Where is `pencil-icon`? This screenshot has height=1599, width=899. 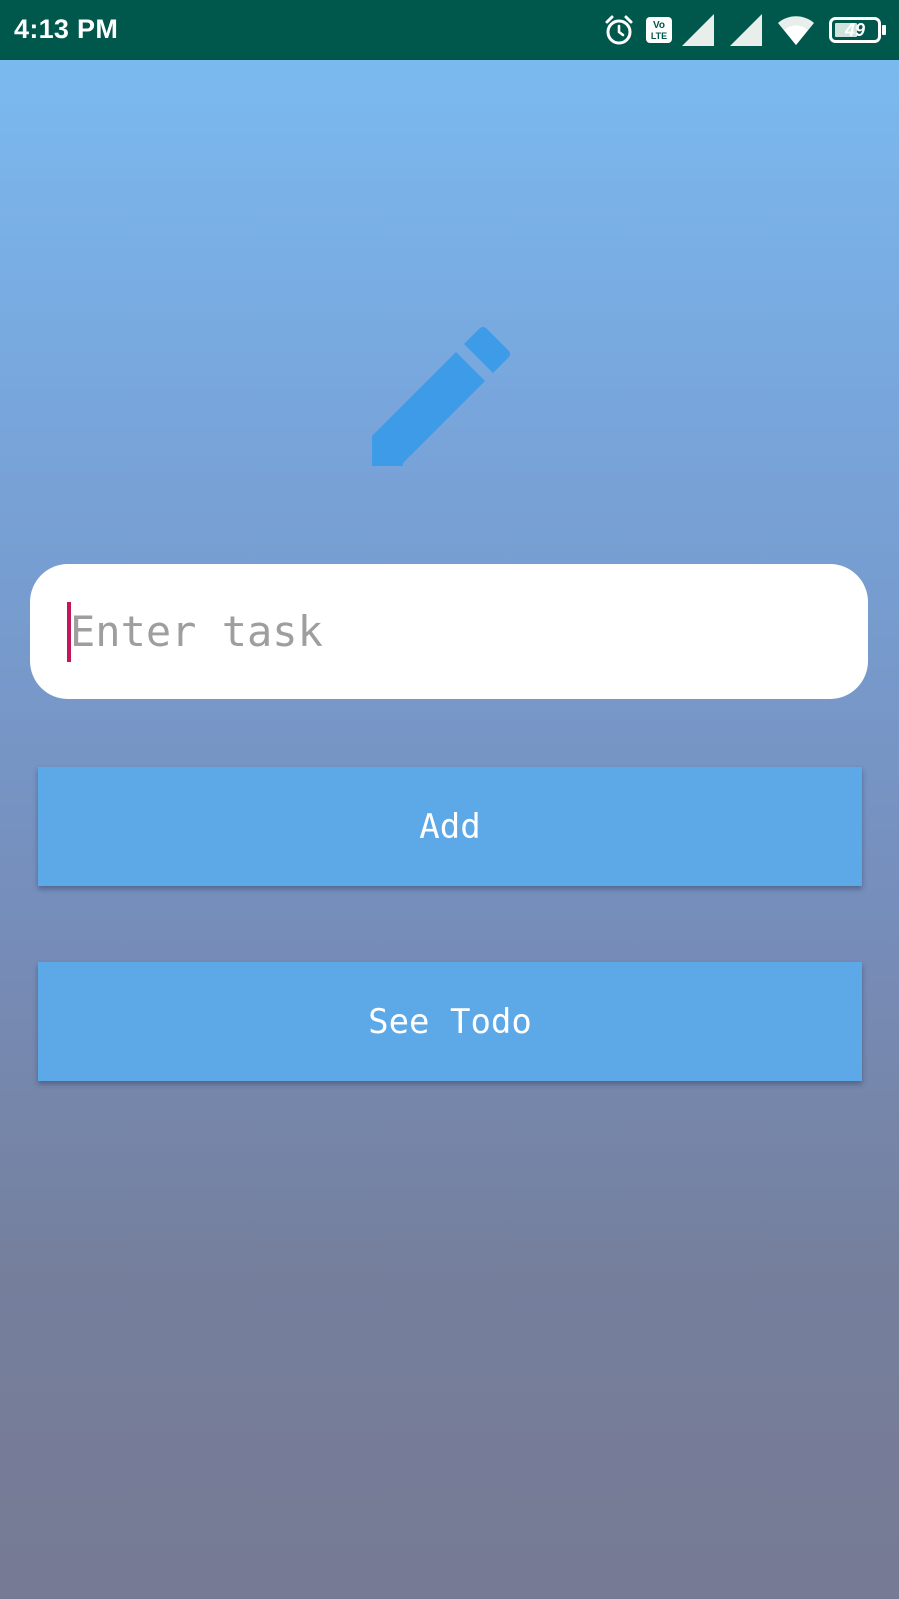
pencil-icon is located at coordinates (442, 396).